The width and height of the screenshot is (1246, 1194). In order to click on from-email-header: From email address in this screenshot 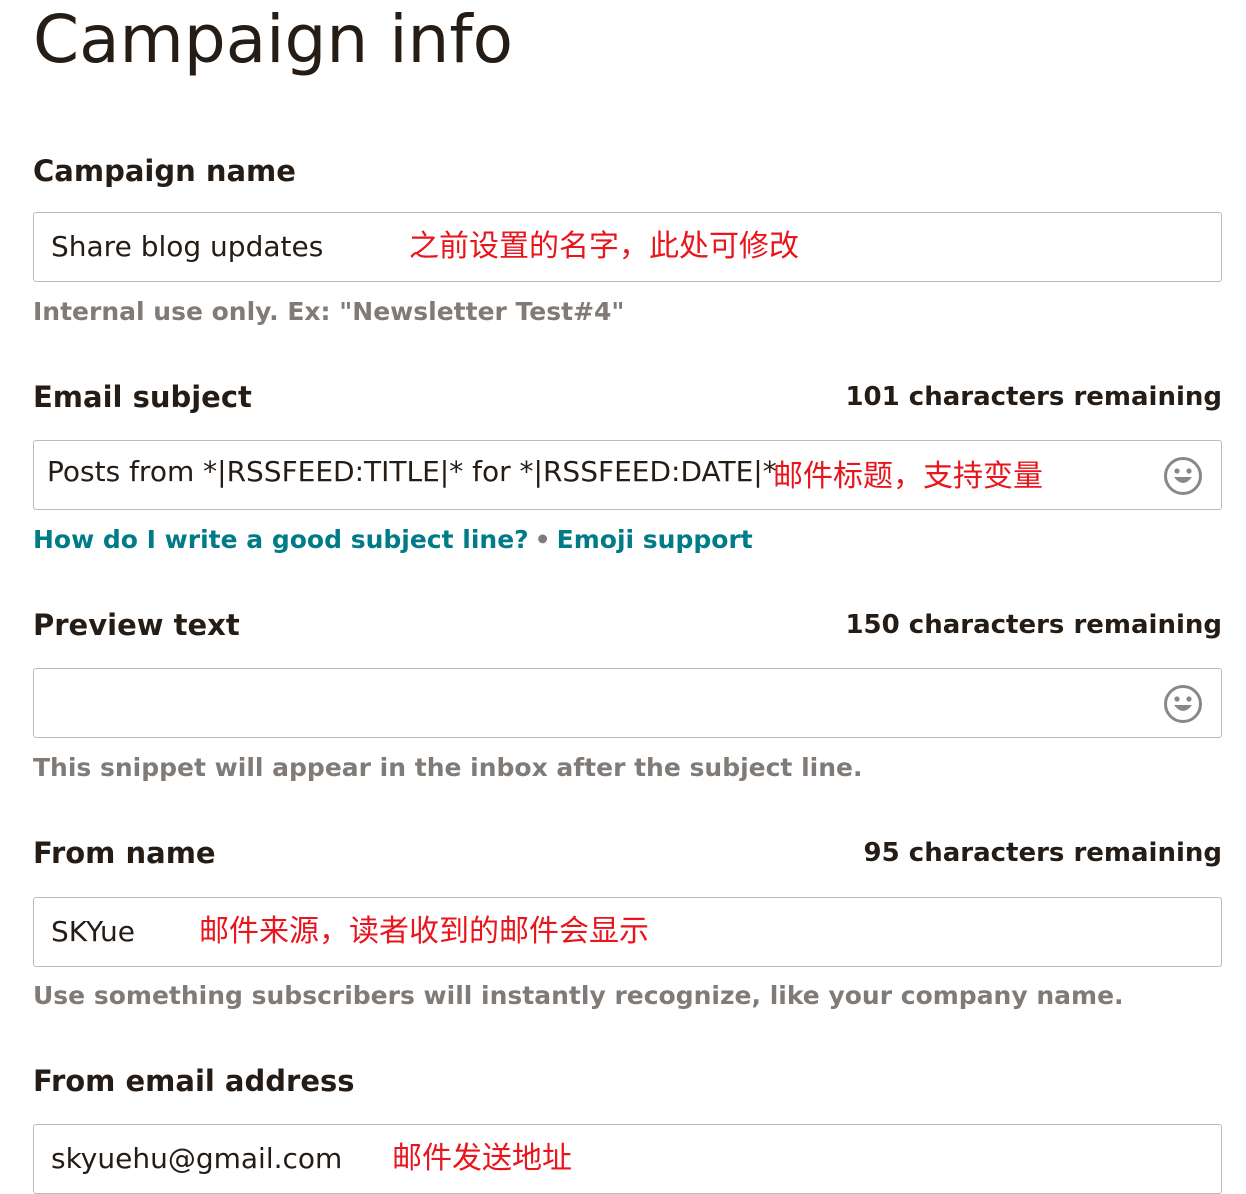, I will do `click(627, 1081)`.